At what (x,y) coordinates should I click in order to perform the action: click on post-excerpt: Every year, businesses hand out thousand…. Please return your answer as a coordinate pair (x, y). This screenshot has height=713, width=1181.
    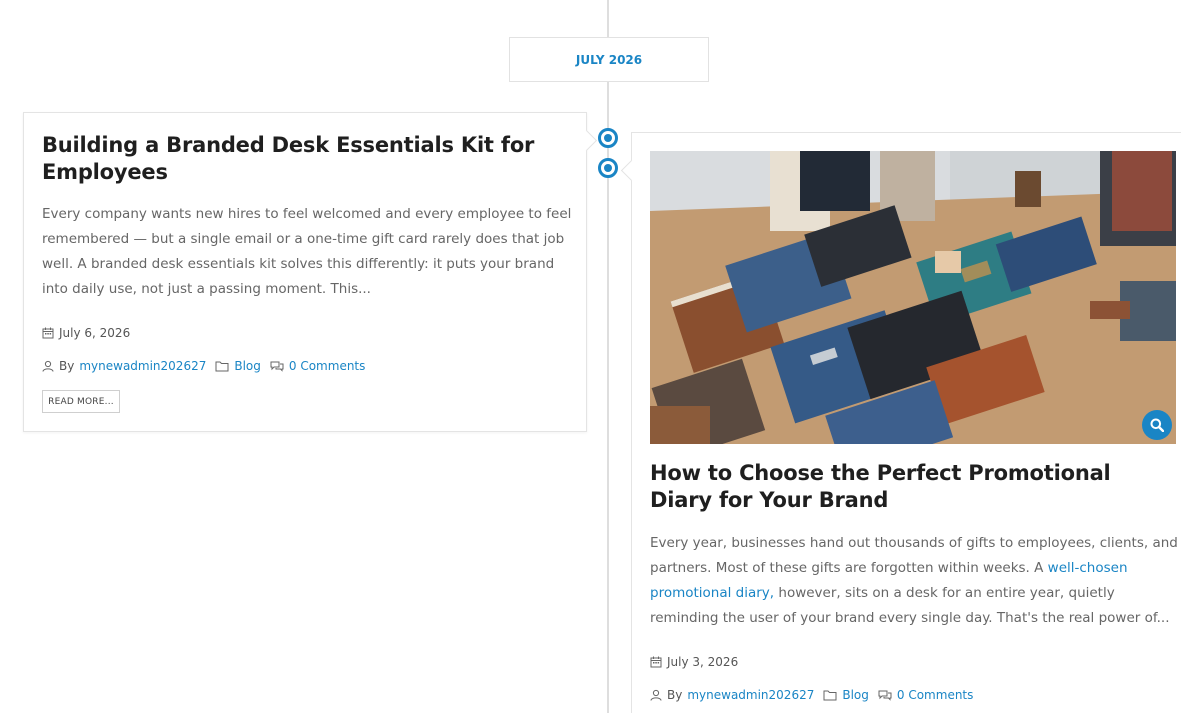
    Looking at the image, I should click on (915, 581).